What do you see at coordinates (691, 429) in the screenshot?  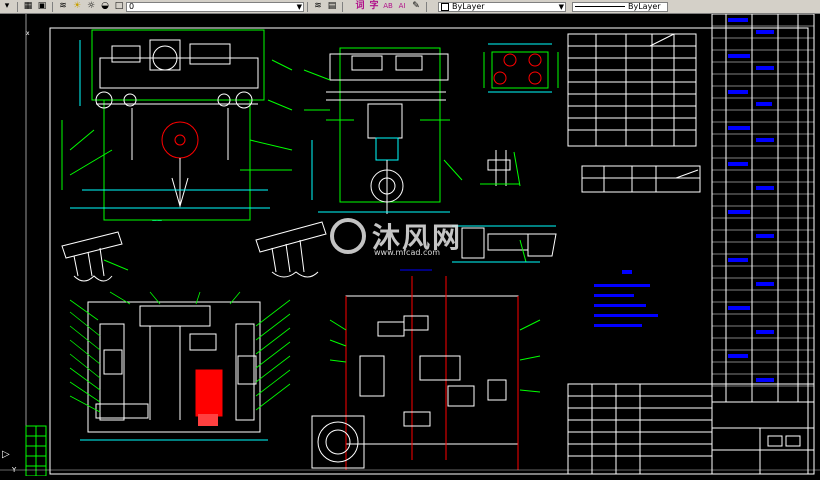 I see `title-block` at bounding box center [691, 429].